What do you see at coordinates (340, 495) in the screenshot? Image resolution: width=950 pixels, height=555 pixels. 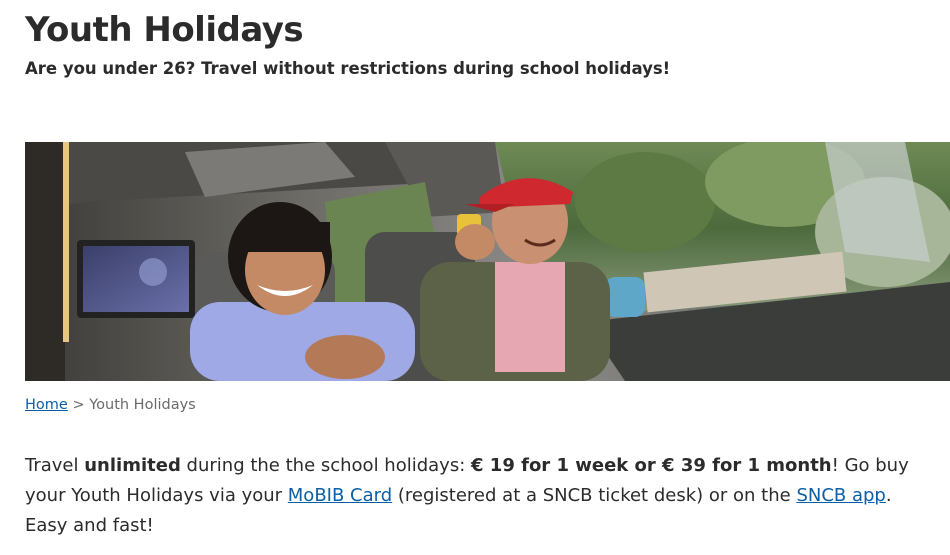 I see `mobib-card-link: MoBIB Card` at bounding box center [340, 495].